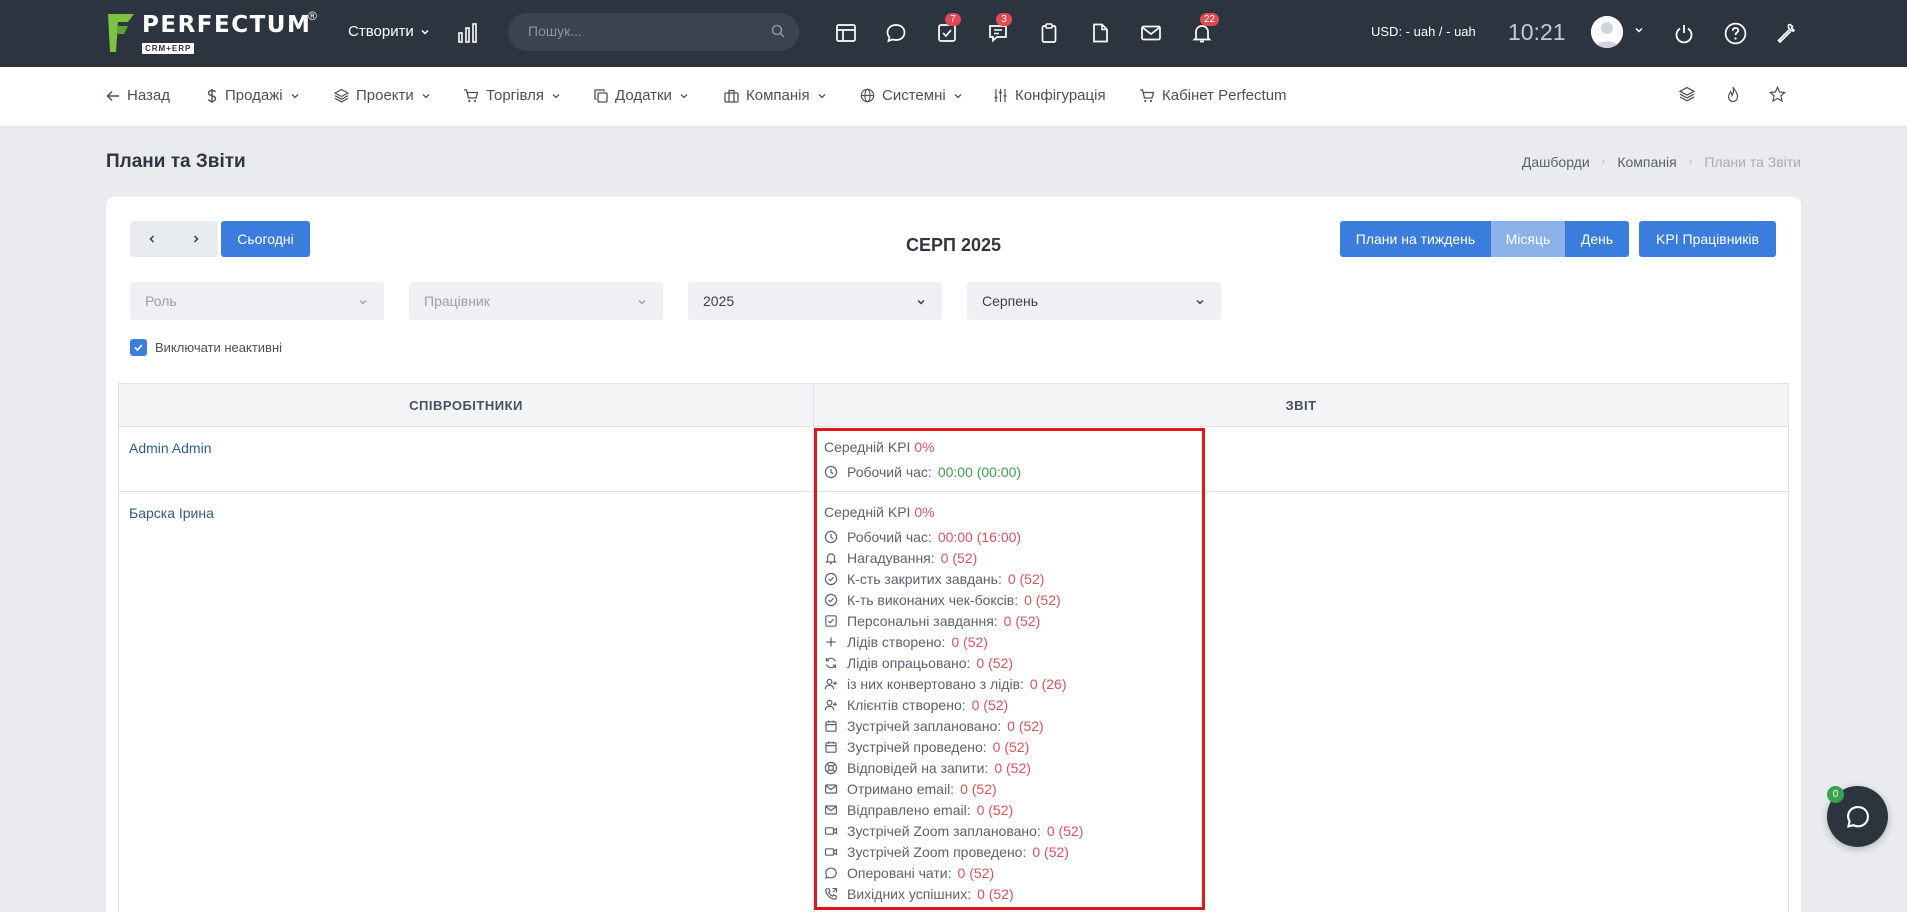  Describe the element at coordinates (512, 95) in the screenshot. I see `nav-trade: Торгівля` at that location.